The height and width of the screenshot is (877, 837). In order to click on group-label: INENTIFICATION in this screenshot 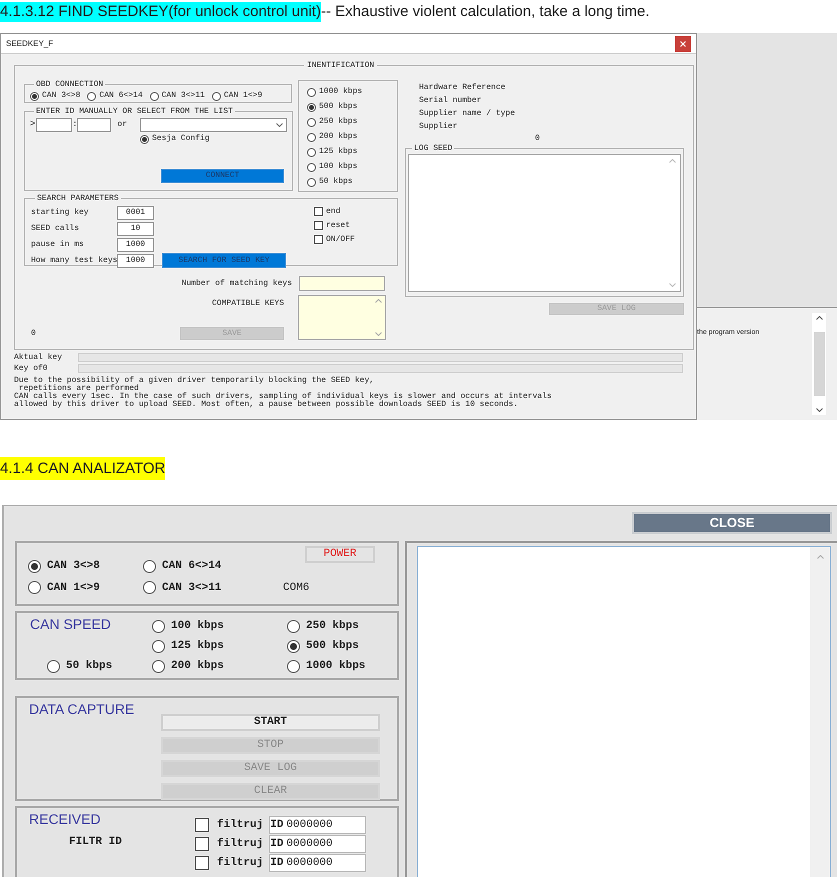, I will do `click(341, 65)`.